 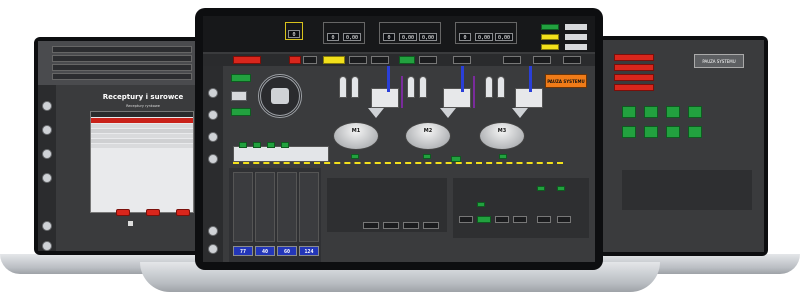 I want to click on group-2-c: 0,00, so click(x=428, y=37).